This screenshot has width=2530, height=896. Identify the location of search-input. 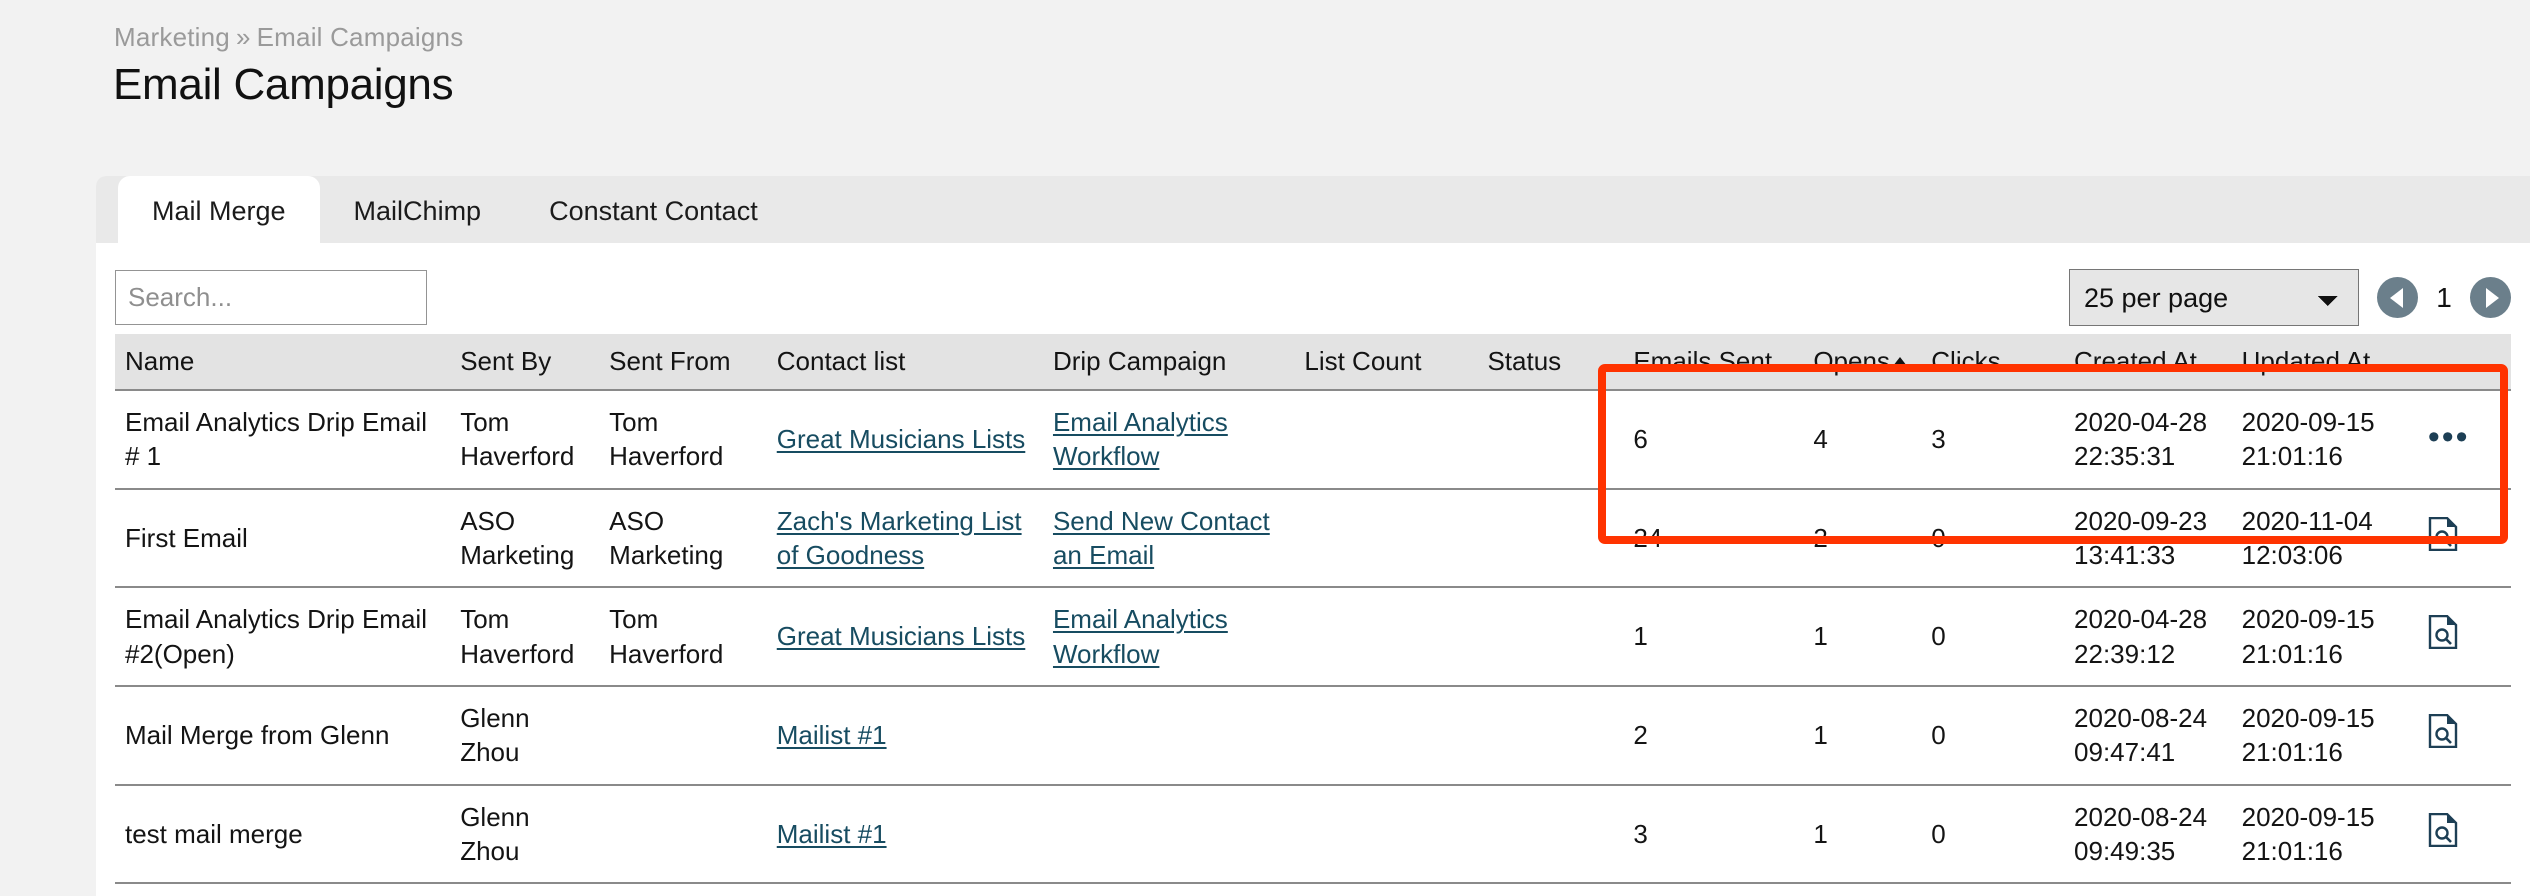
(271, 297).